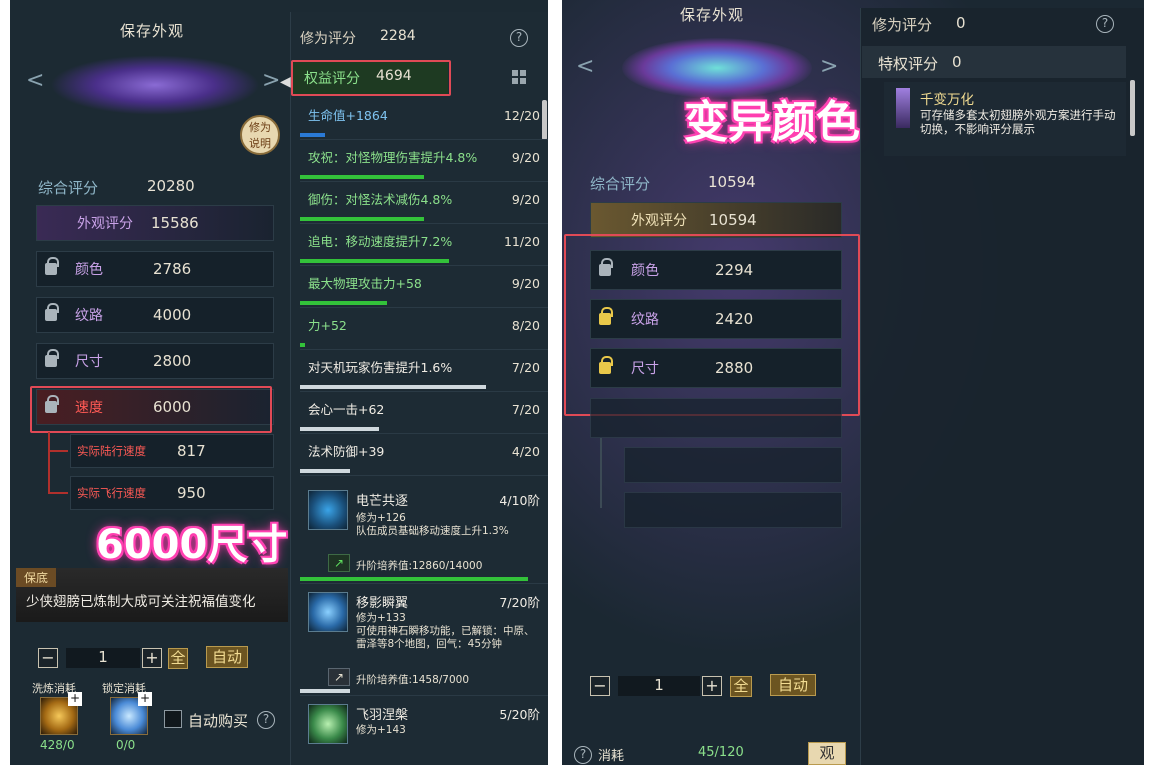 The width and height of the screenshot is (1154, 765). What do you see at coordinates (432, 524) in the screenshot?
I see `skill-desc: 修为+126 队伍成员基础移动速度上升1.3%` at bounding box center [432, 524].